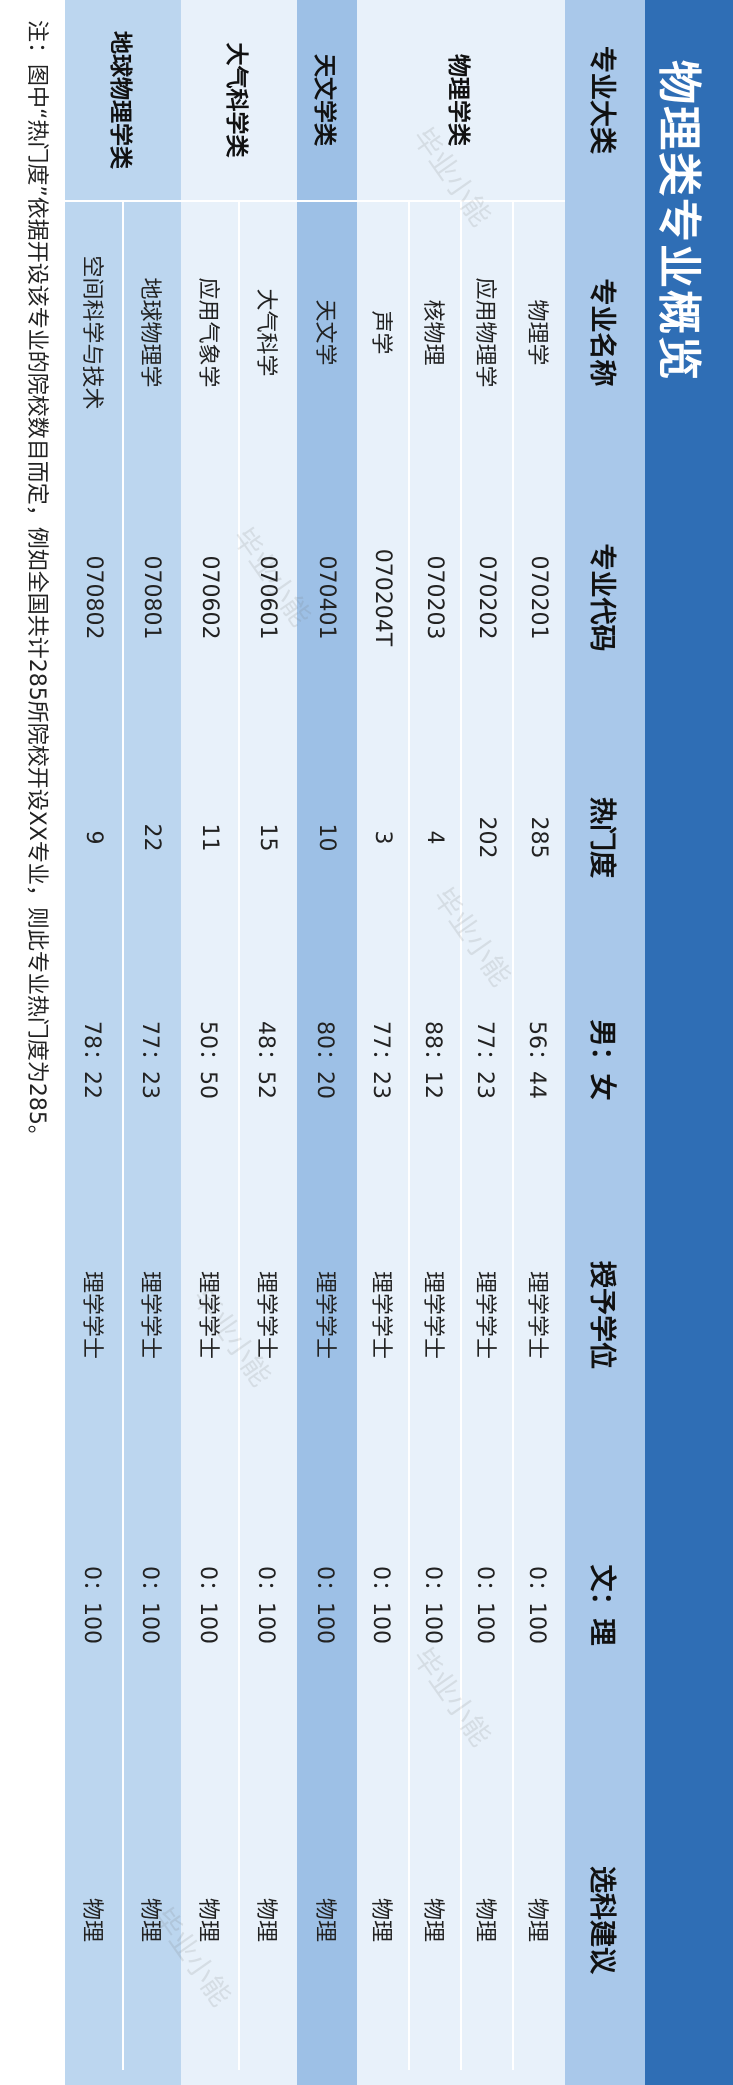 Image resolution: width=733 pixels, height=2085 pixels. Describe the element at coordinates (327, 597) in the screenshot. I see `cell-code: 070401` at that location.